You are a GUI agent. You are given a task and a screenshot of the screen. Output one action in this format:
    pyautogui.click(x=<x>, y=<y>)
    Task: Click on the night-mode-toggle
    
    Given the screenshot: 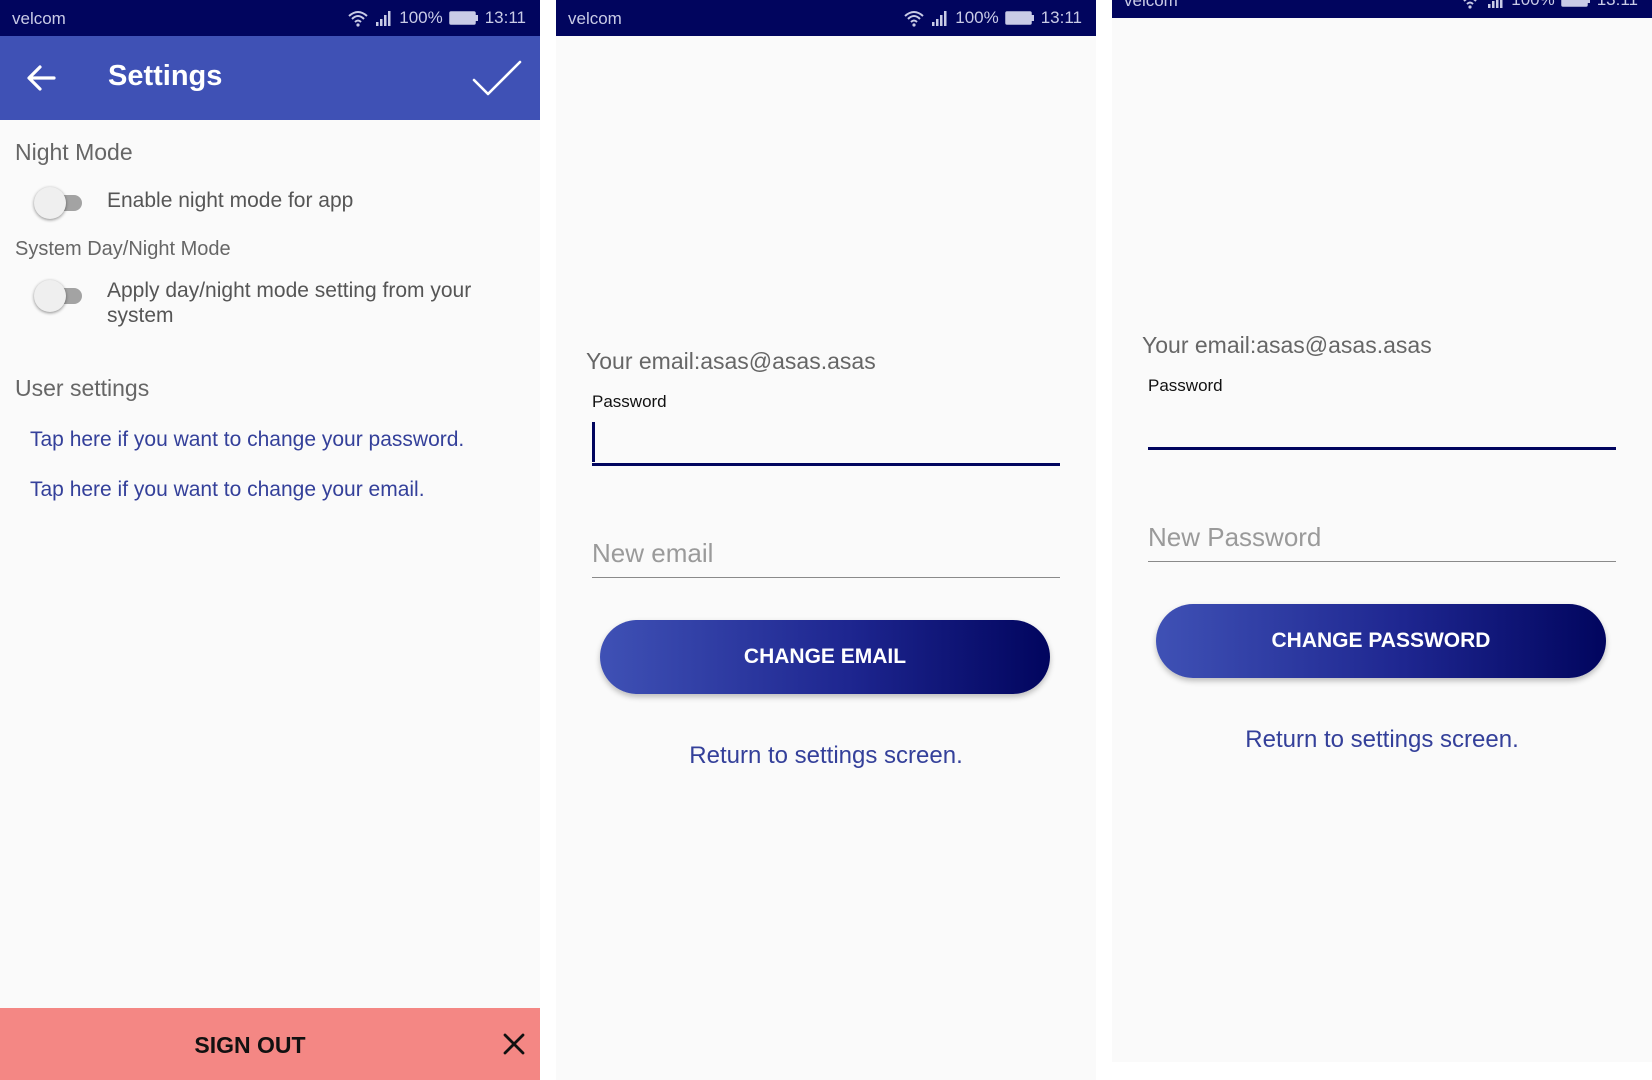 What is the action you would take?
    pyautogui.click(x=60, y=203)
    